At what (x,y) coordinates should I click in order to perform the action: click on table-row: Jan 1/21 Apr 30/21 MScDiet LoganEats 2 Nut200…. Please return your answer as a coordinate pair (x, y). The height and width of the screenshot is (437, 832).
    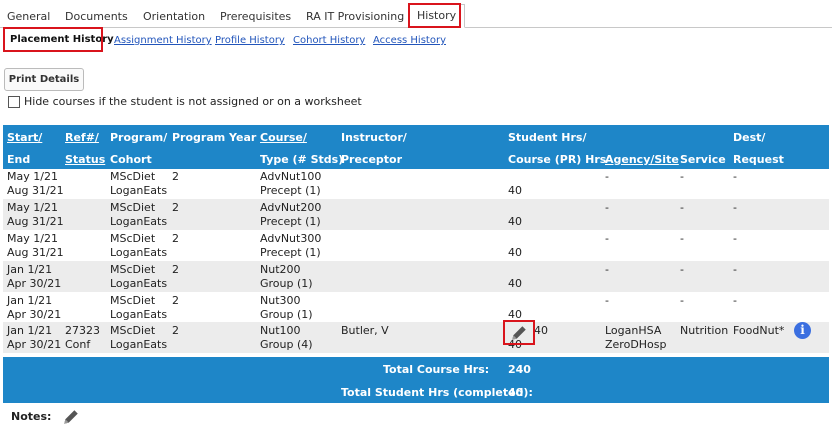
    Looking at the image, I should click on (416, 276).